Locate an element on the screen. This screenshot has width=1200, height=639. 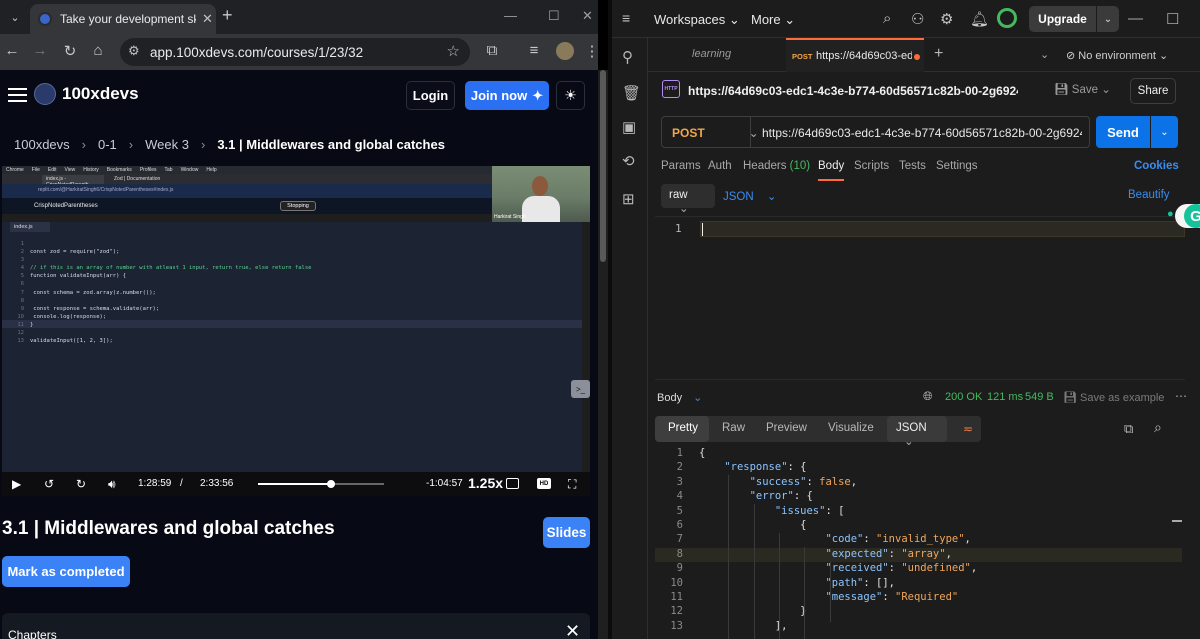
view-tab-preview: Preview is located at coordinates (786, 428).